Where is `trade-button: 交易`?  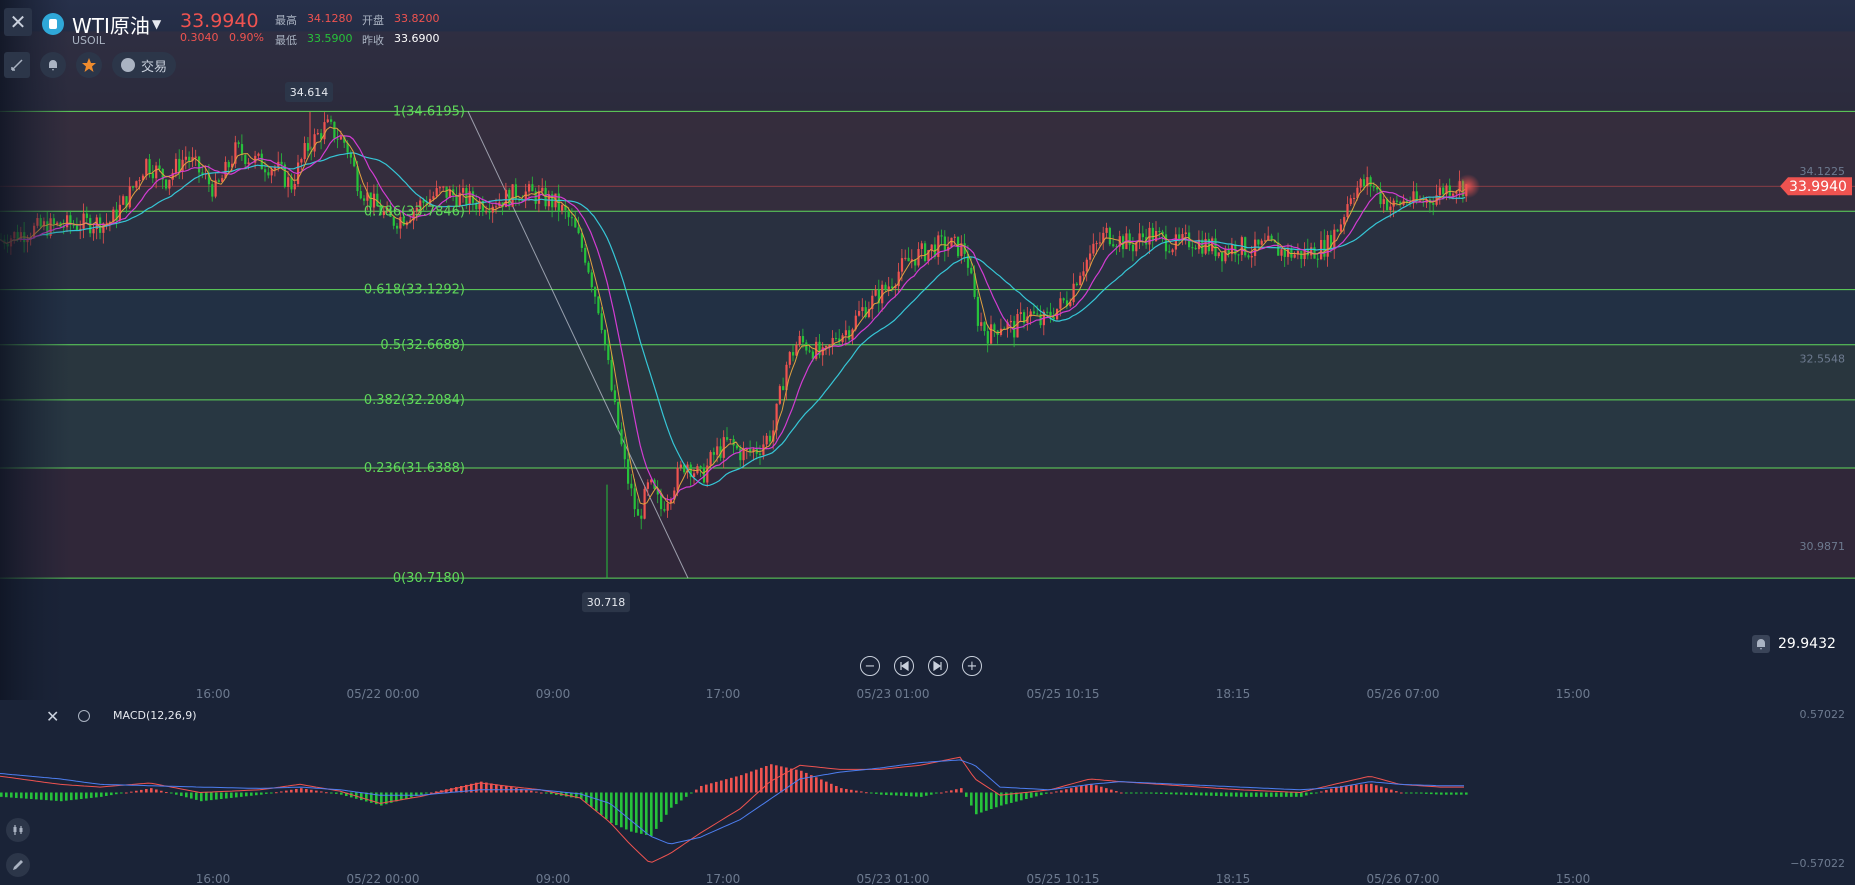
trade-button: 交易 is located at coordinates (144, 65).